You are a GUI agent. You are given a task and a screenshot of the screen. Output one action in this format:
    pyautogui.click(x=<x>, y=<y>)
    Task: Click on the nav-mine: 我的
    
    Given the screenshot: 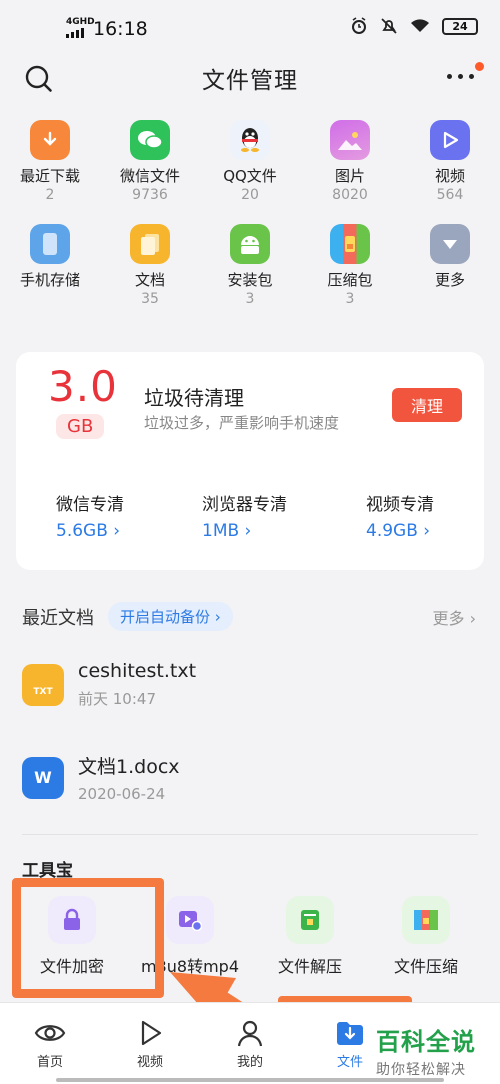 What is the action you would take?
    pyautogui.click(x=250, y=1044)
    